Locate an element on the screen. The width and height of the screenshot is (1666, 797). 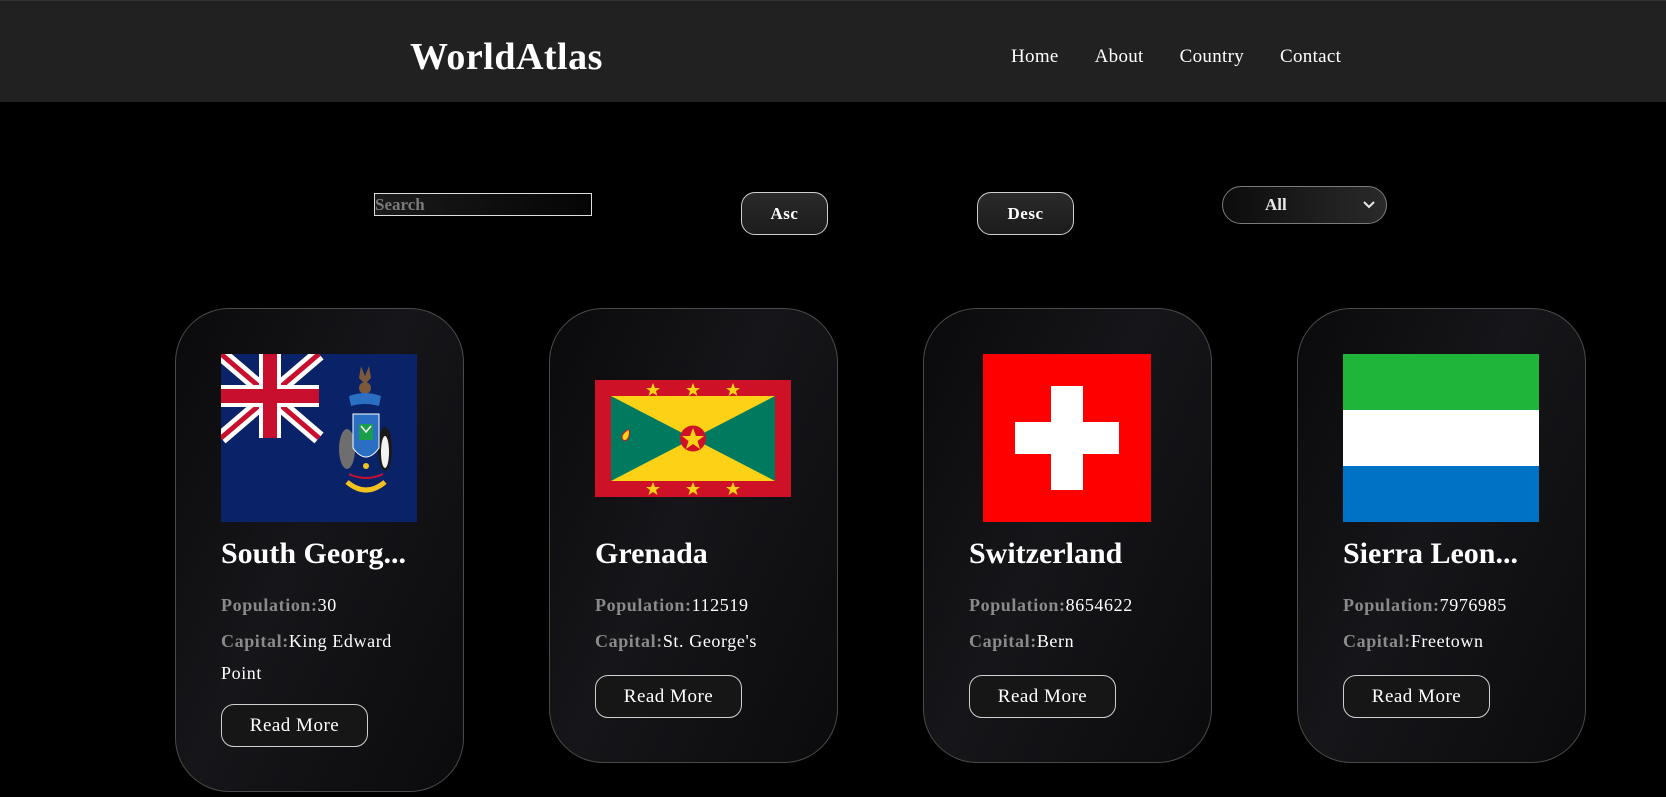
country-capital: Capital:Bern is located at coordinates (1069, 641).